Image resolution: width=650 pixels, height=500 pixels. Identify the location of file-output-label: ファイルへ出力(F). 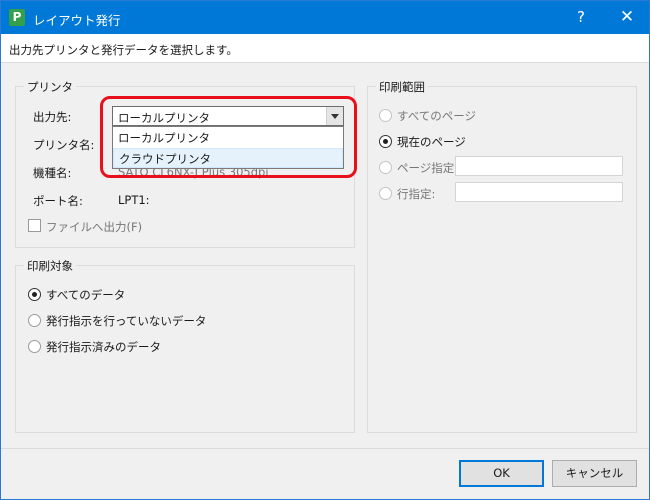
(94, 227).